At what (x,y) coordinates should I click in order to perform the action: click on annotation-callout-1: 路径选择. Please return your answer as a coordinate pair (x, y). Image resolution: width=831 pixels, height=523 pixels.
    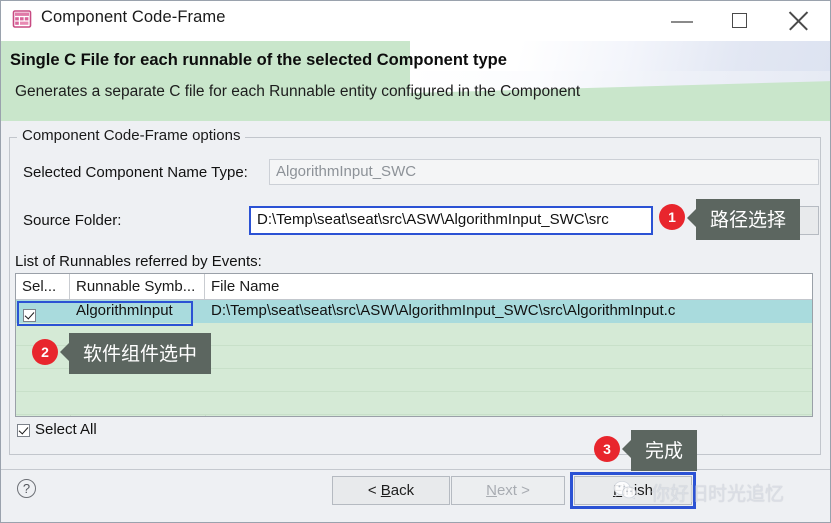
    Looking at the image, I should click on (743, 219).